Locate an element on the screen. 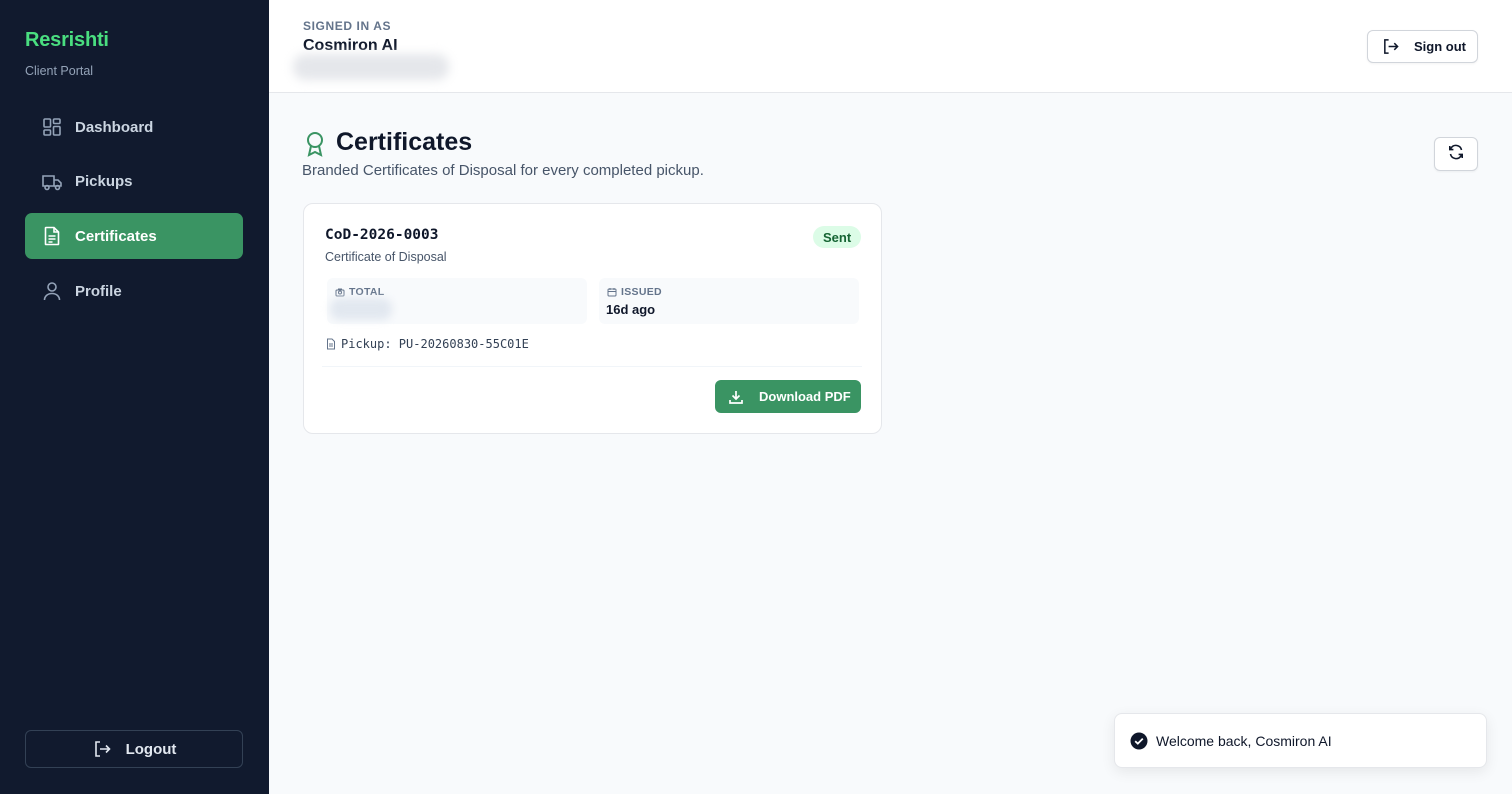 This screenshot has width=1512, height=794. sign-out-button: Sign out is located at coordinates (1422, 46).